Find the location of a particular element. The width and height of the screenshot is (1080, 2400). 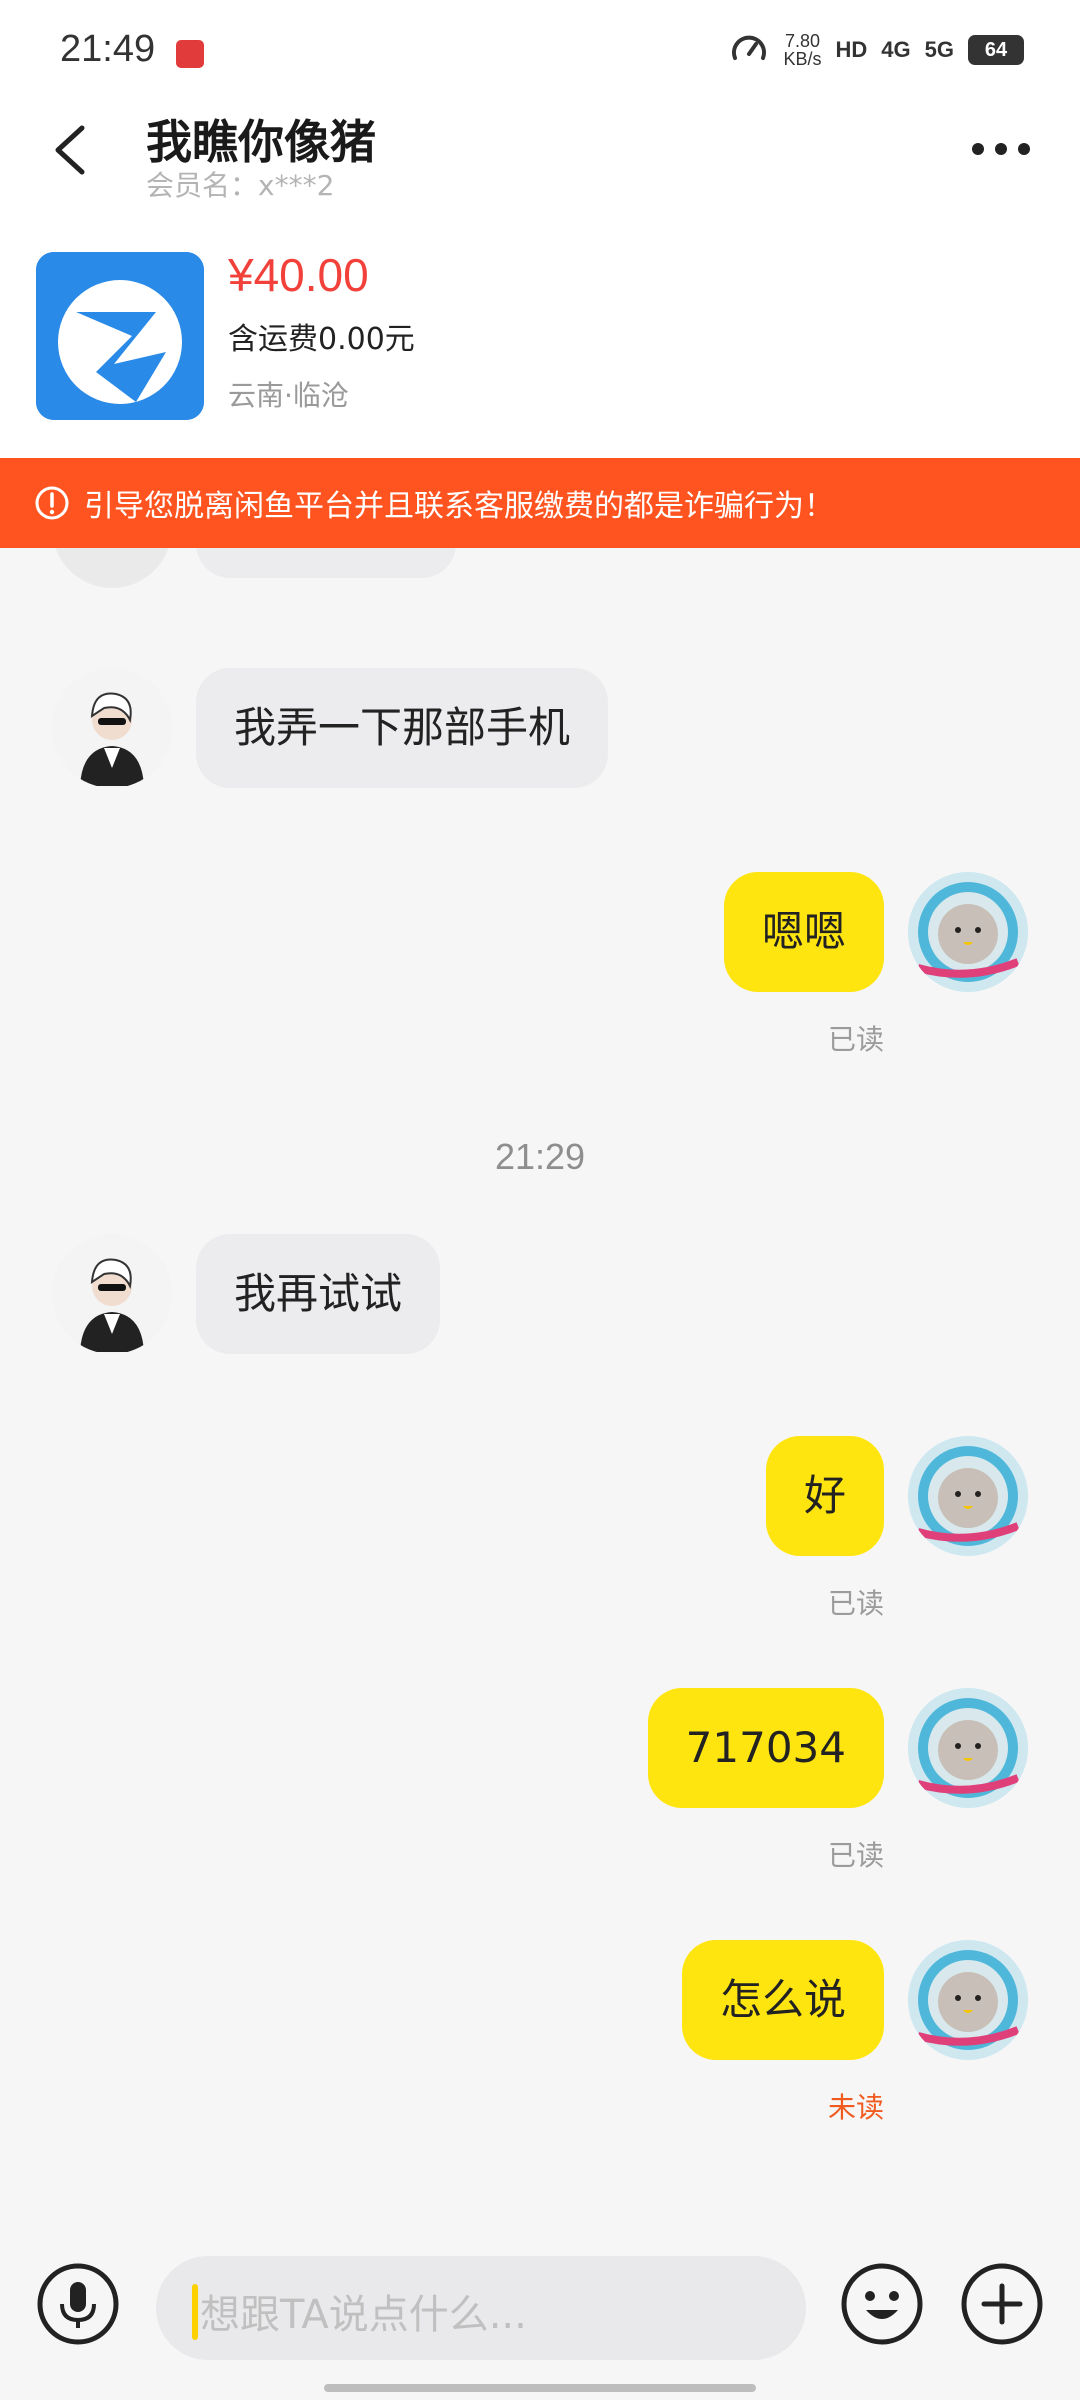

chat-title: 我瞧你像猪 is located at coordinates (261, 142).